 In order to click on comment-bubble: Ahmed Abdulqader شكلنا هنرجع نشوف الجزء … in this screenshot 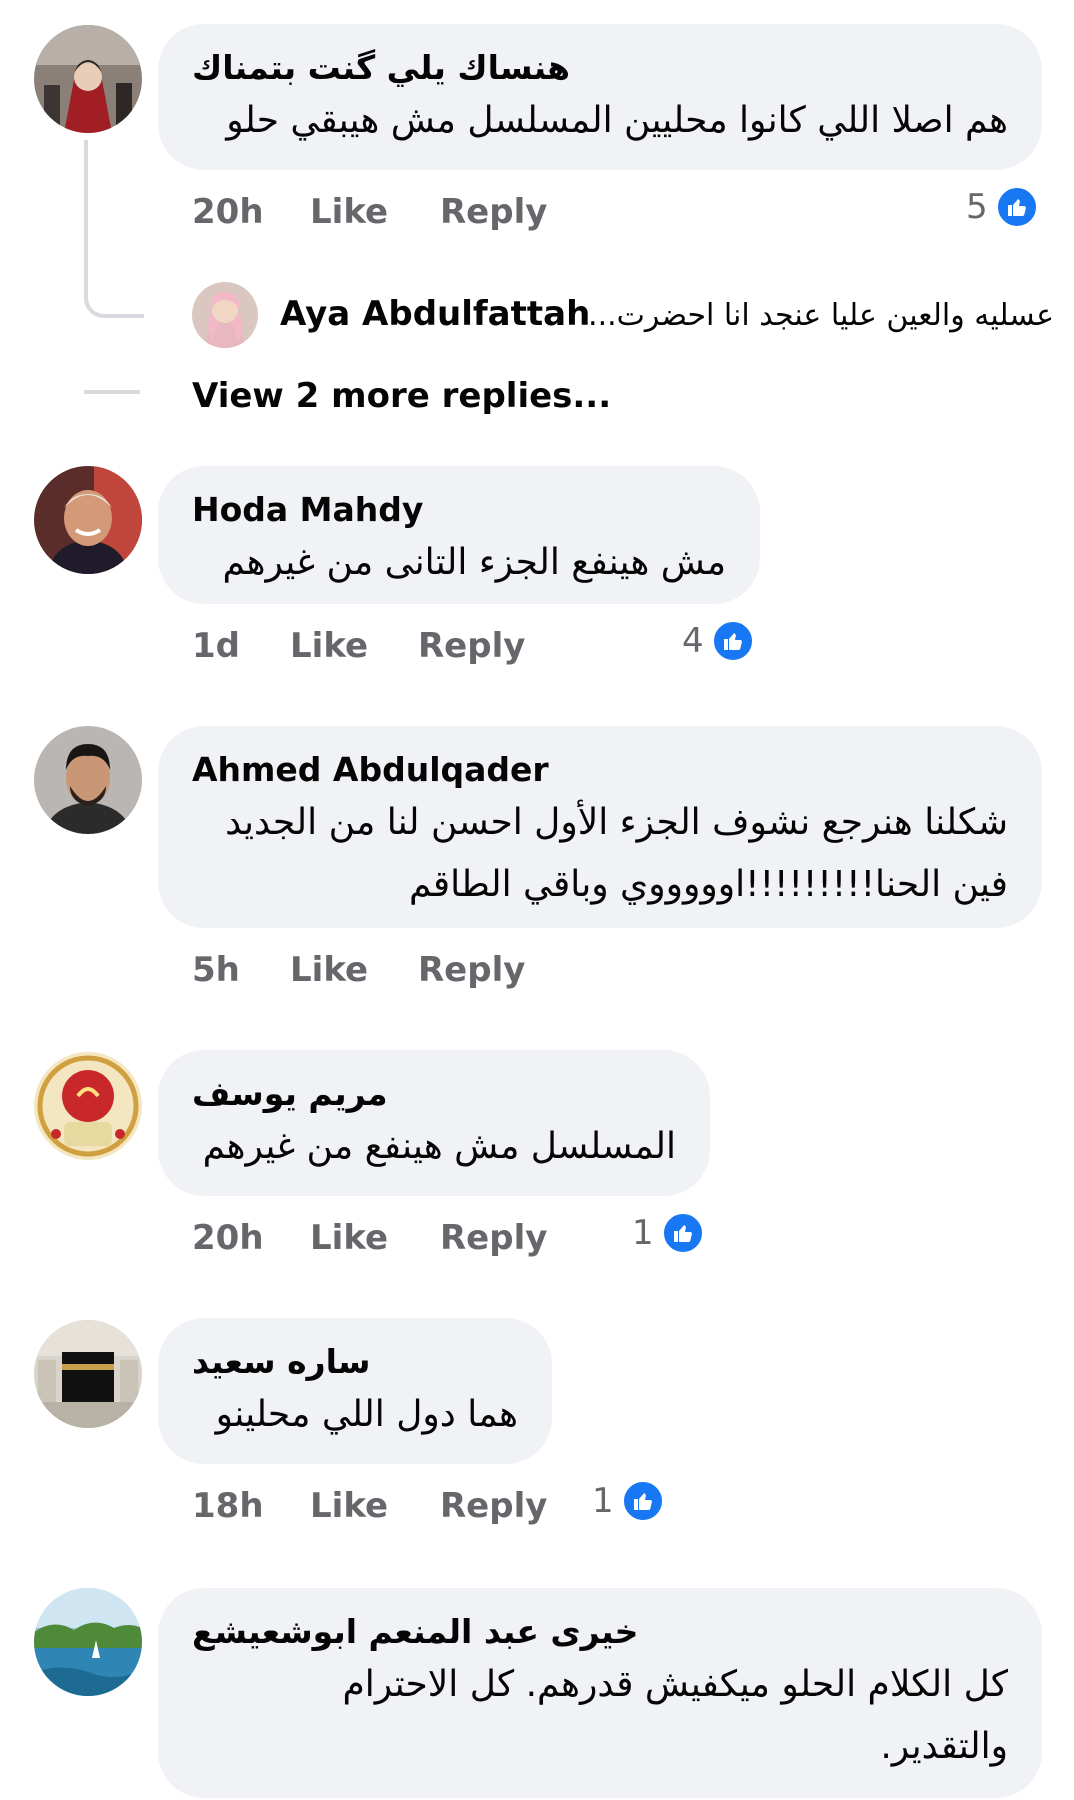, I will do `click(600, 827)`.